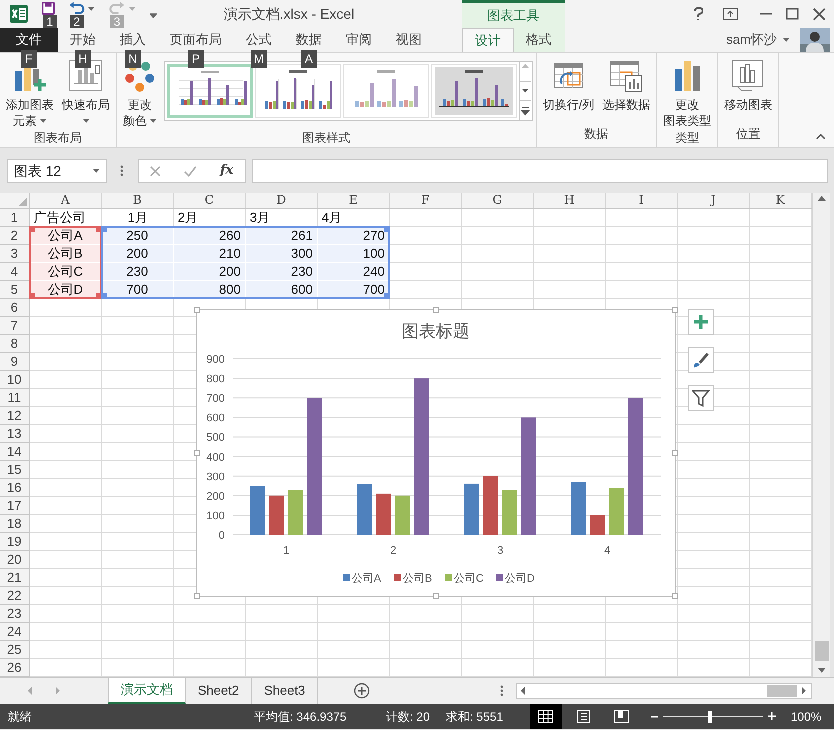 The height and width of the screenshot is (730, 834). Describe the element at coordinates (539, 40) in the screenshot. I see `ribbon-tab: 格式` at that location.